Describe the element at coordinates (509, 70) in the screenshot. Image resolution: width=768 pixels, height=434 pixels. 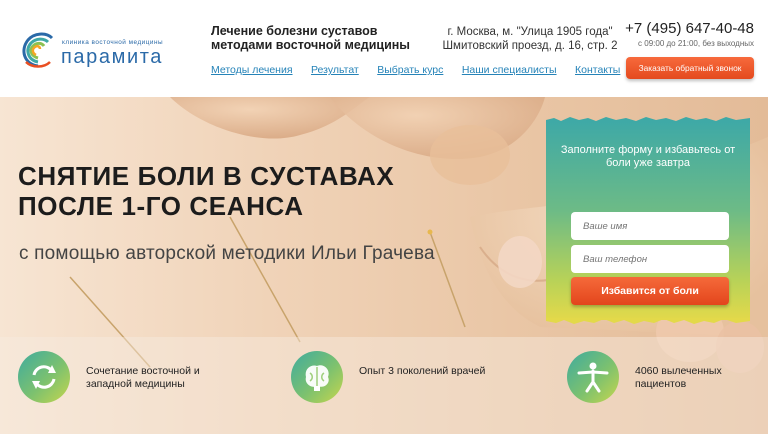
I see `nav-link-specialists: Наши специалисты` at that location.